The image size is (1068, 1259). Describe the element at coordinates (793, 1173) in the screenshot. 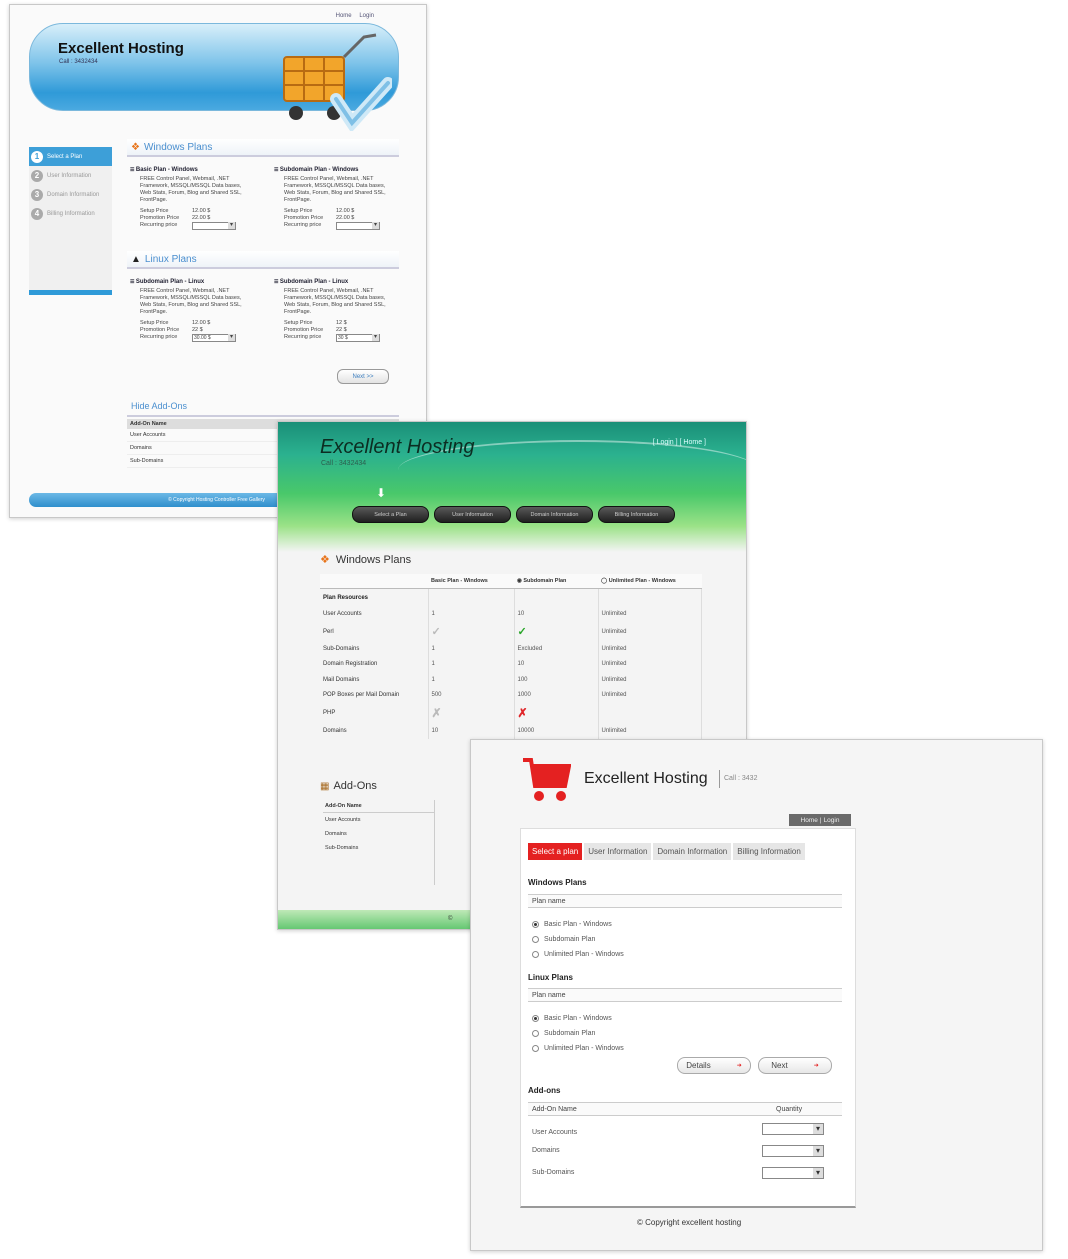

I see `quantity-select-sub-domains` at that location.